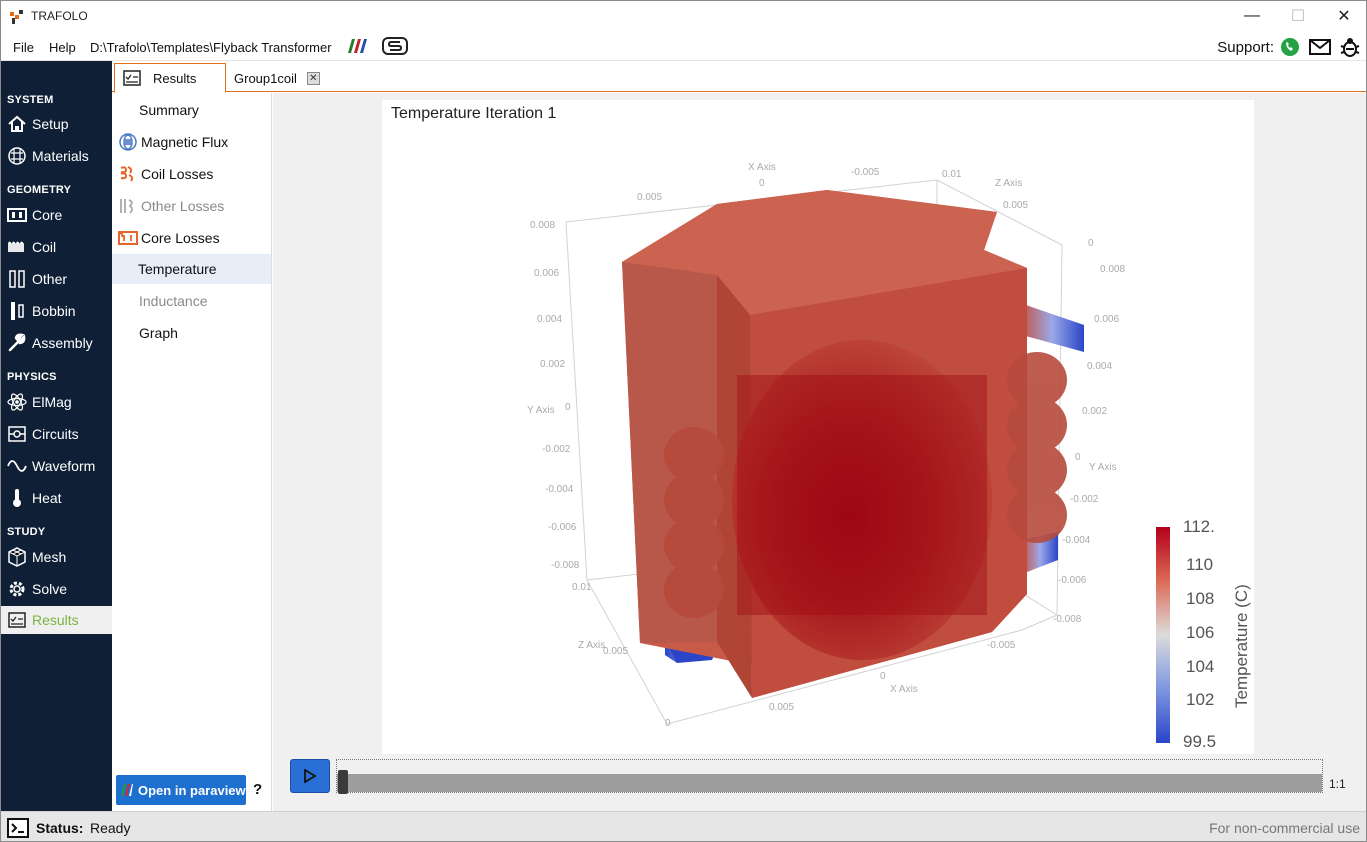 The width and height of the screenshot is (1367, 842). I want to click on tab-bar: Results Group1coil ✕, so click(739, 77).